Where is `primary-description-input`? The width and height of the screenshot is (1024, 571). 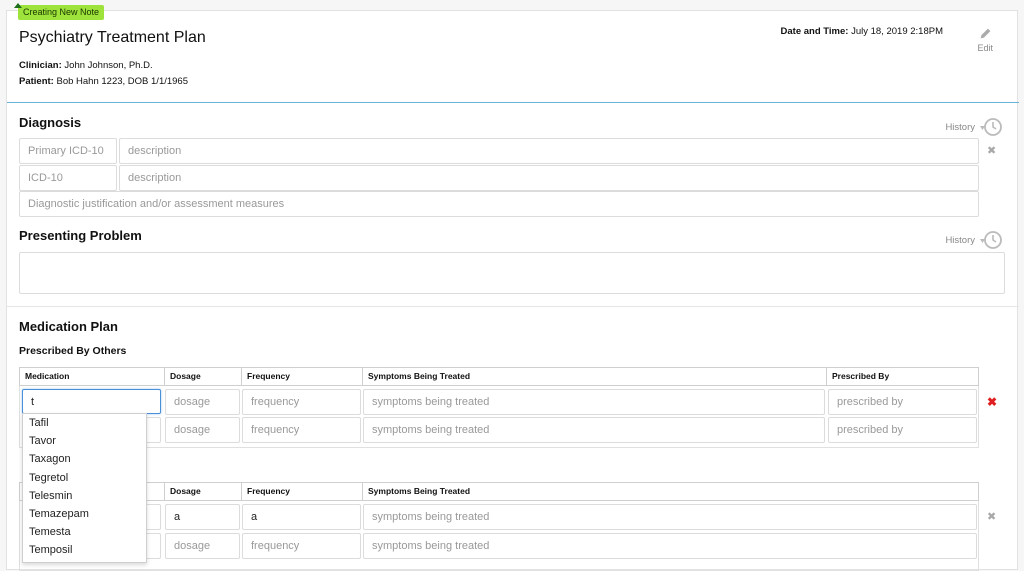 primary-description-input is located at coordinates (549, 151).